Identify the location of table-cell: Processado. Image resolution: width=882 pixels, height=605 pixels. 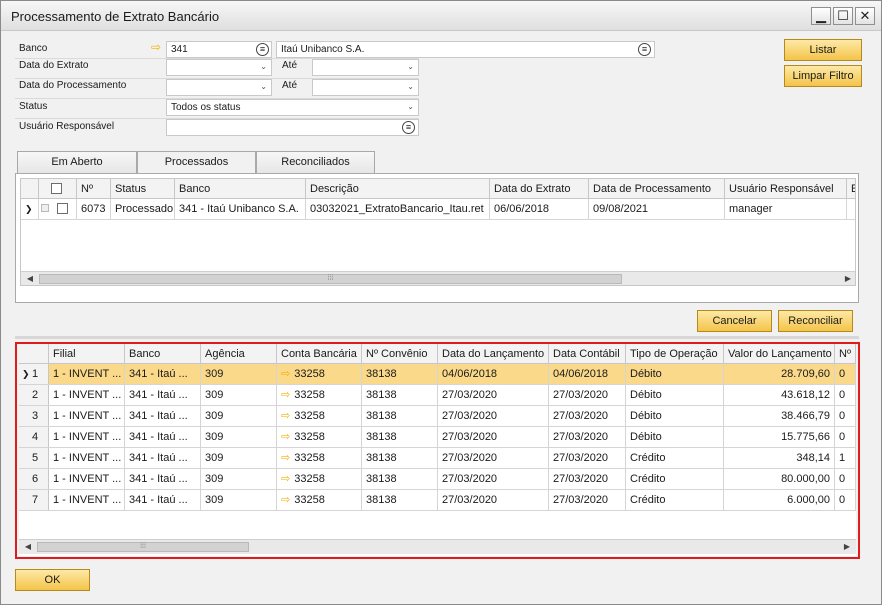
(143, 209).